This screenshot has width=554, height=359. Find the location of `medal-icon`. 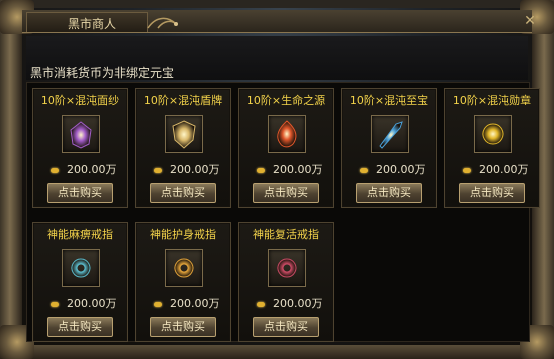

medal-icon is located at coordinates (493, 134).